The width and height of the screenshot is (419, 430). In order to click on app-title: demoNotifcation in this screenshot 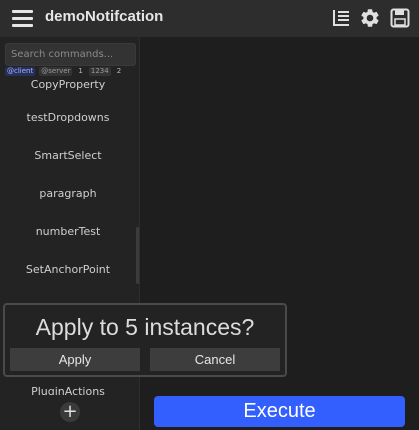, I will do `click(104, 16)`.